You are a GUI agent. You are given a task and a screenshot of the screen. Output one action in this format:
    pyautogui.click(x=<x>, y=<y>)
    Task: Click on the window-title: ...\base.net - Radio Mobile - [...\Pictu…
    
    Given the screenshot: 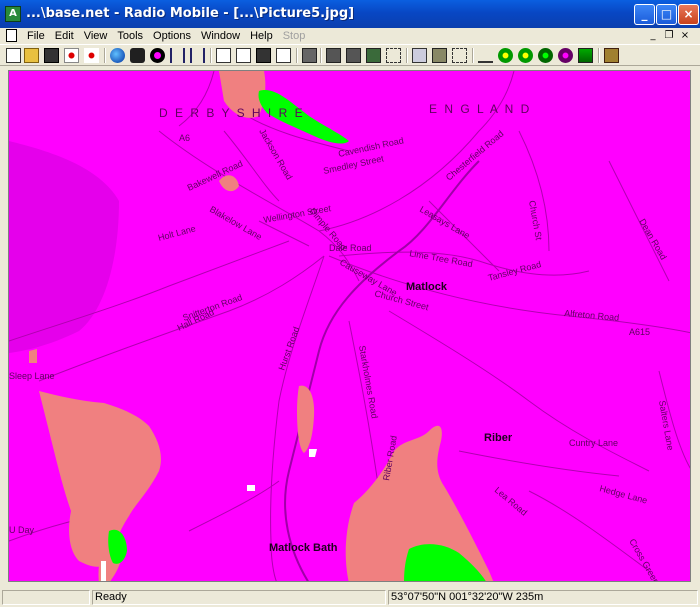 What is the action you would take?
    pyautogui.click(x=190, y=13)
    